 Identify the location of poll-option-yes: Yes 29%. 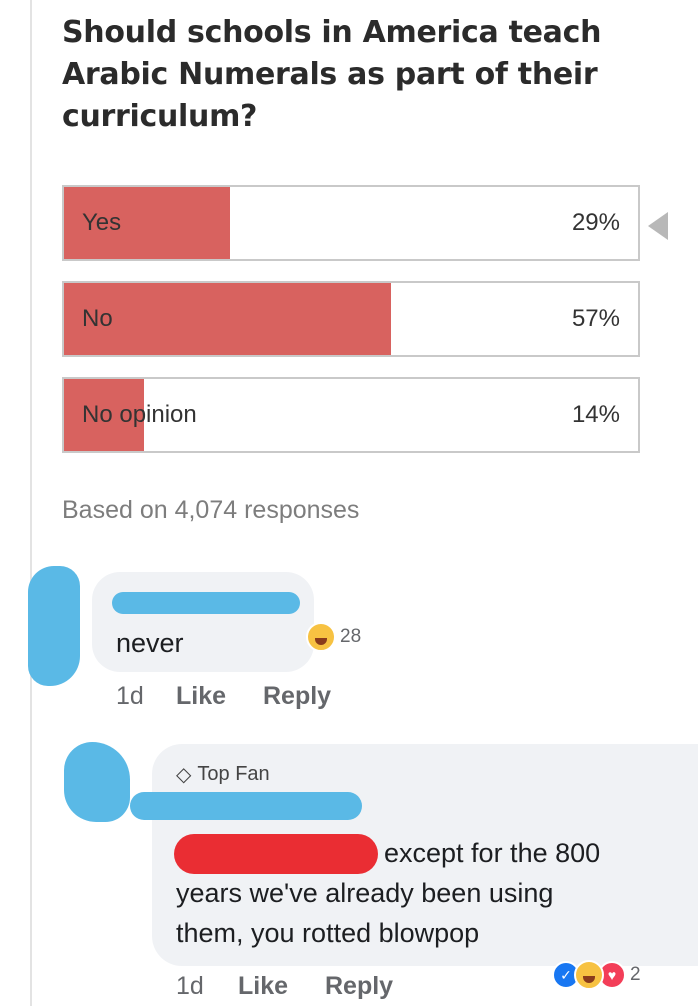
(351, 223).